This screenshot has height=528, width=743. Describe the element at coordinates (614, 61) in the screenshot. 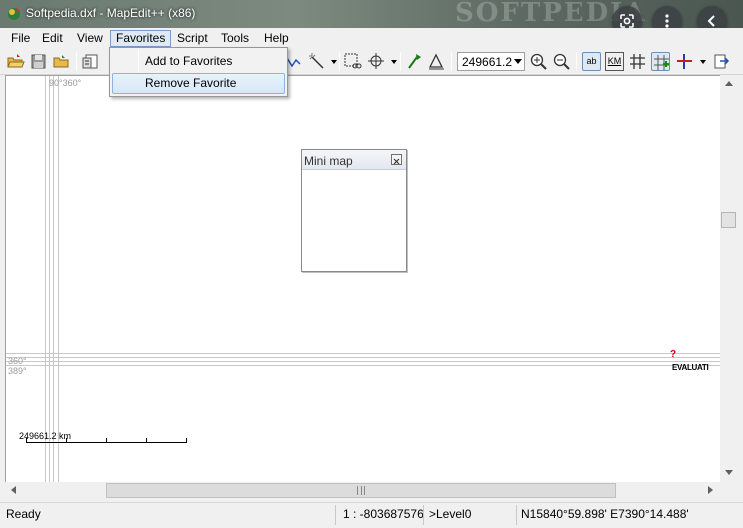

I see `km-button: KM` at that location.